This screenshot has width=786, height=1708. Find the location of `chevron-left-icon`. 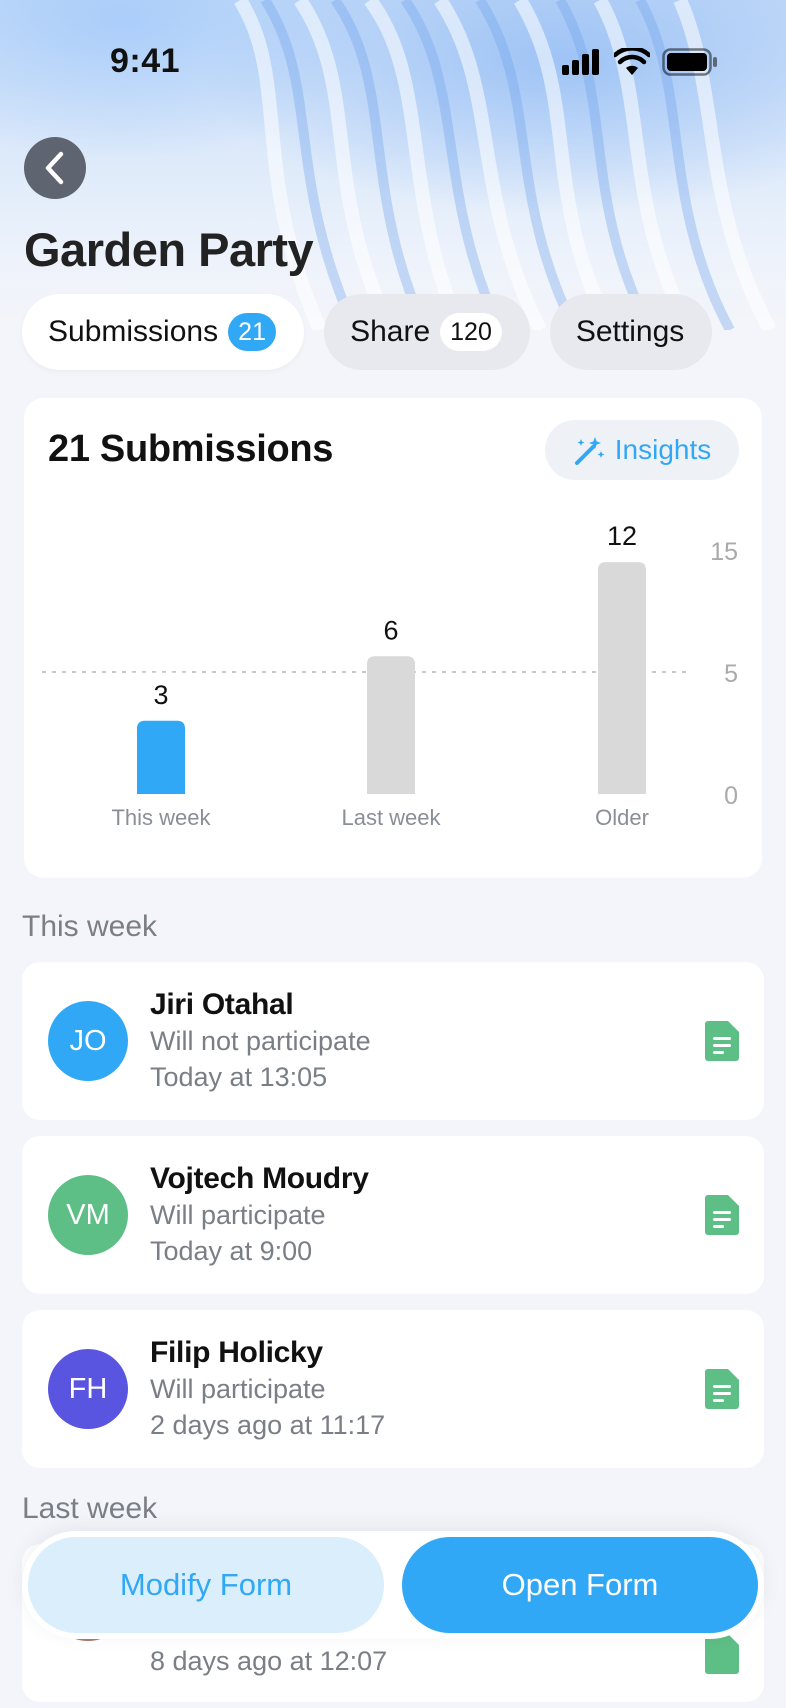

chevron-left-icon is located at coordinates (54, 168).